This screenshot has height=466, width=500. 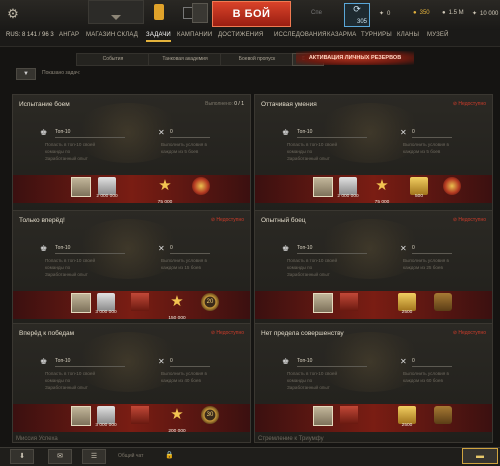 What do you see at coordinates (130, 456) in the screenshot?
I see `chat-input: Общий чат` at bounding box center [130, 456].